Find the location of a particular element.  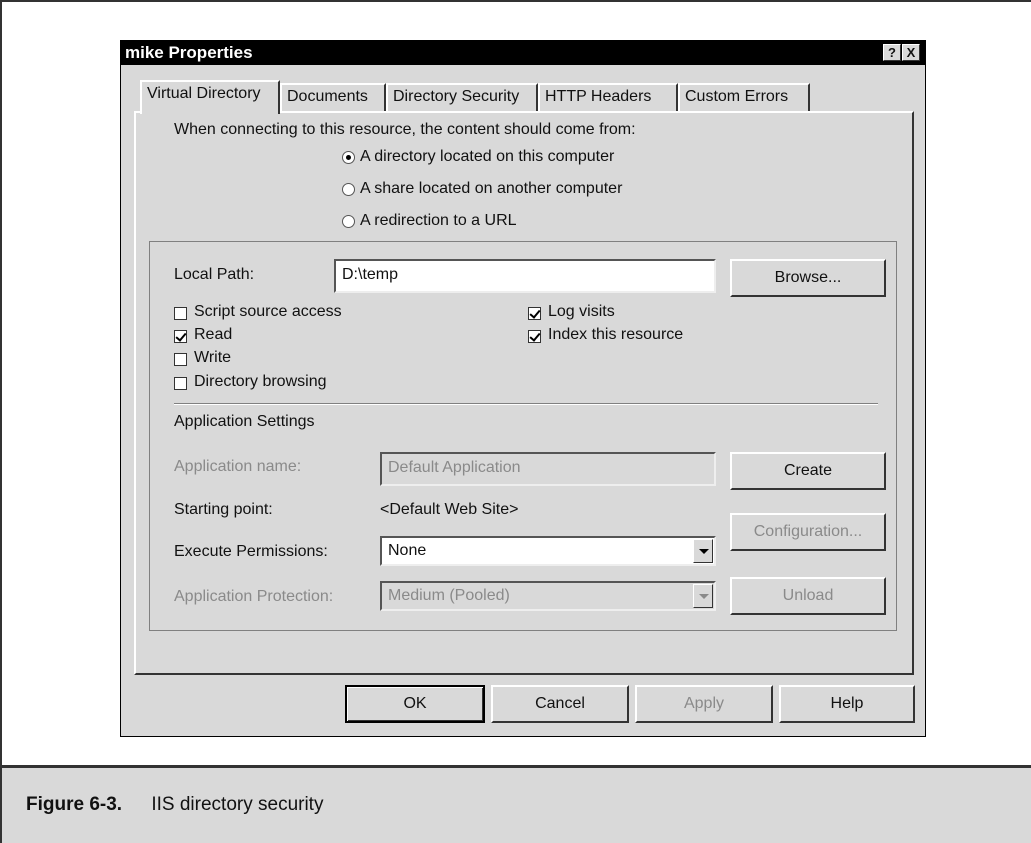

checkbox-index-resource is located at coordinates (534, 336).